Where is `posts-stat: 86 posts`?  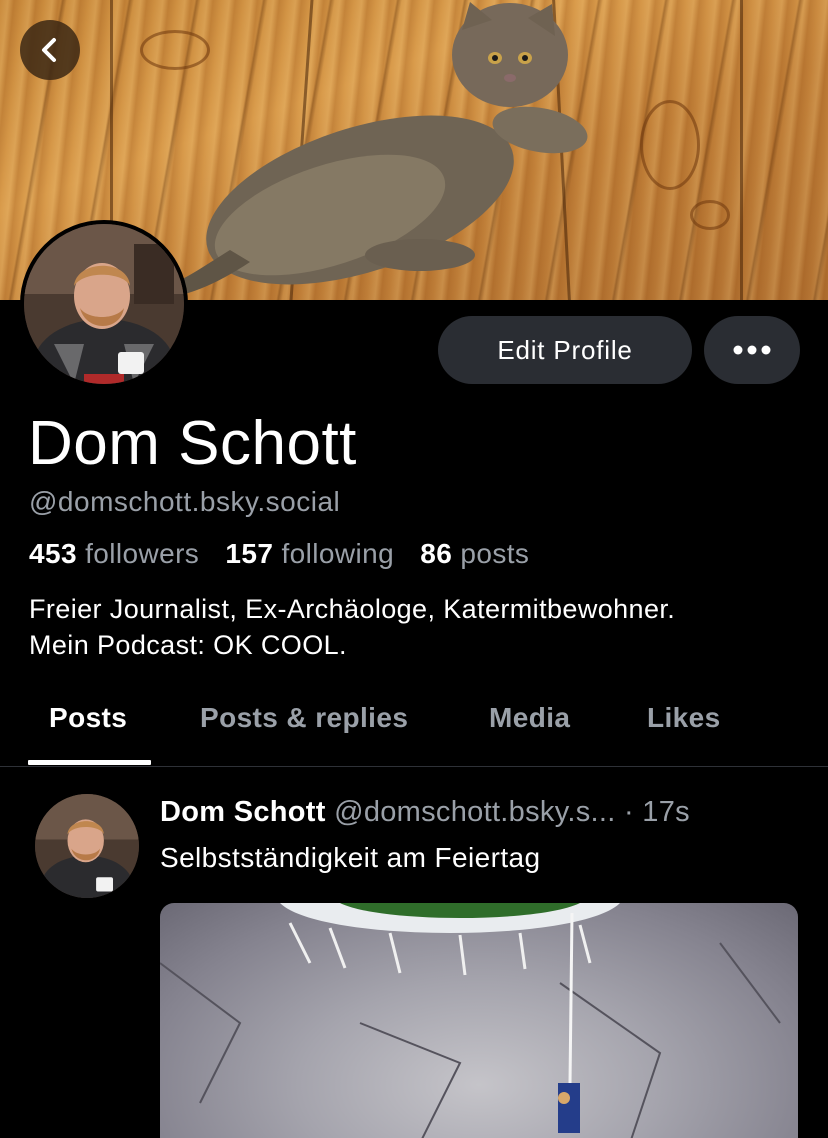 posts-stat: 86 posts is located at coordinates (474, 553).